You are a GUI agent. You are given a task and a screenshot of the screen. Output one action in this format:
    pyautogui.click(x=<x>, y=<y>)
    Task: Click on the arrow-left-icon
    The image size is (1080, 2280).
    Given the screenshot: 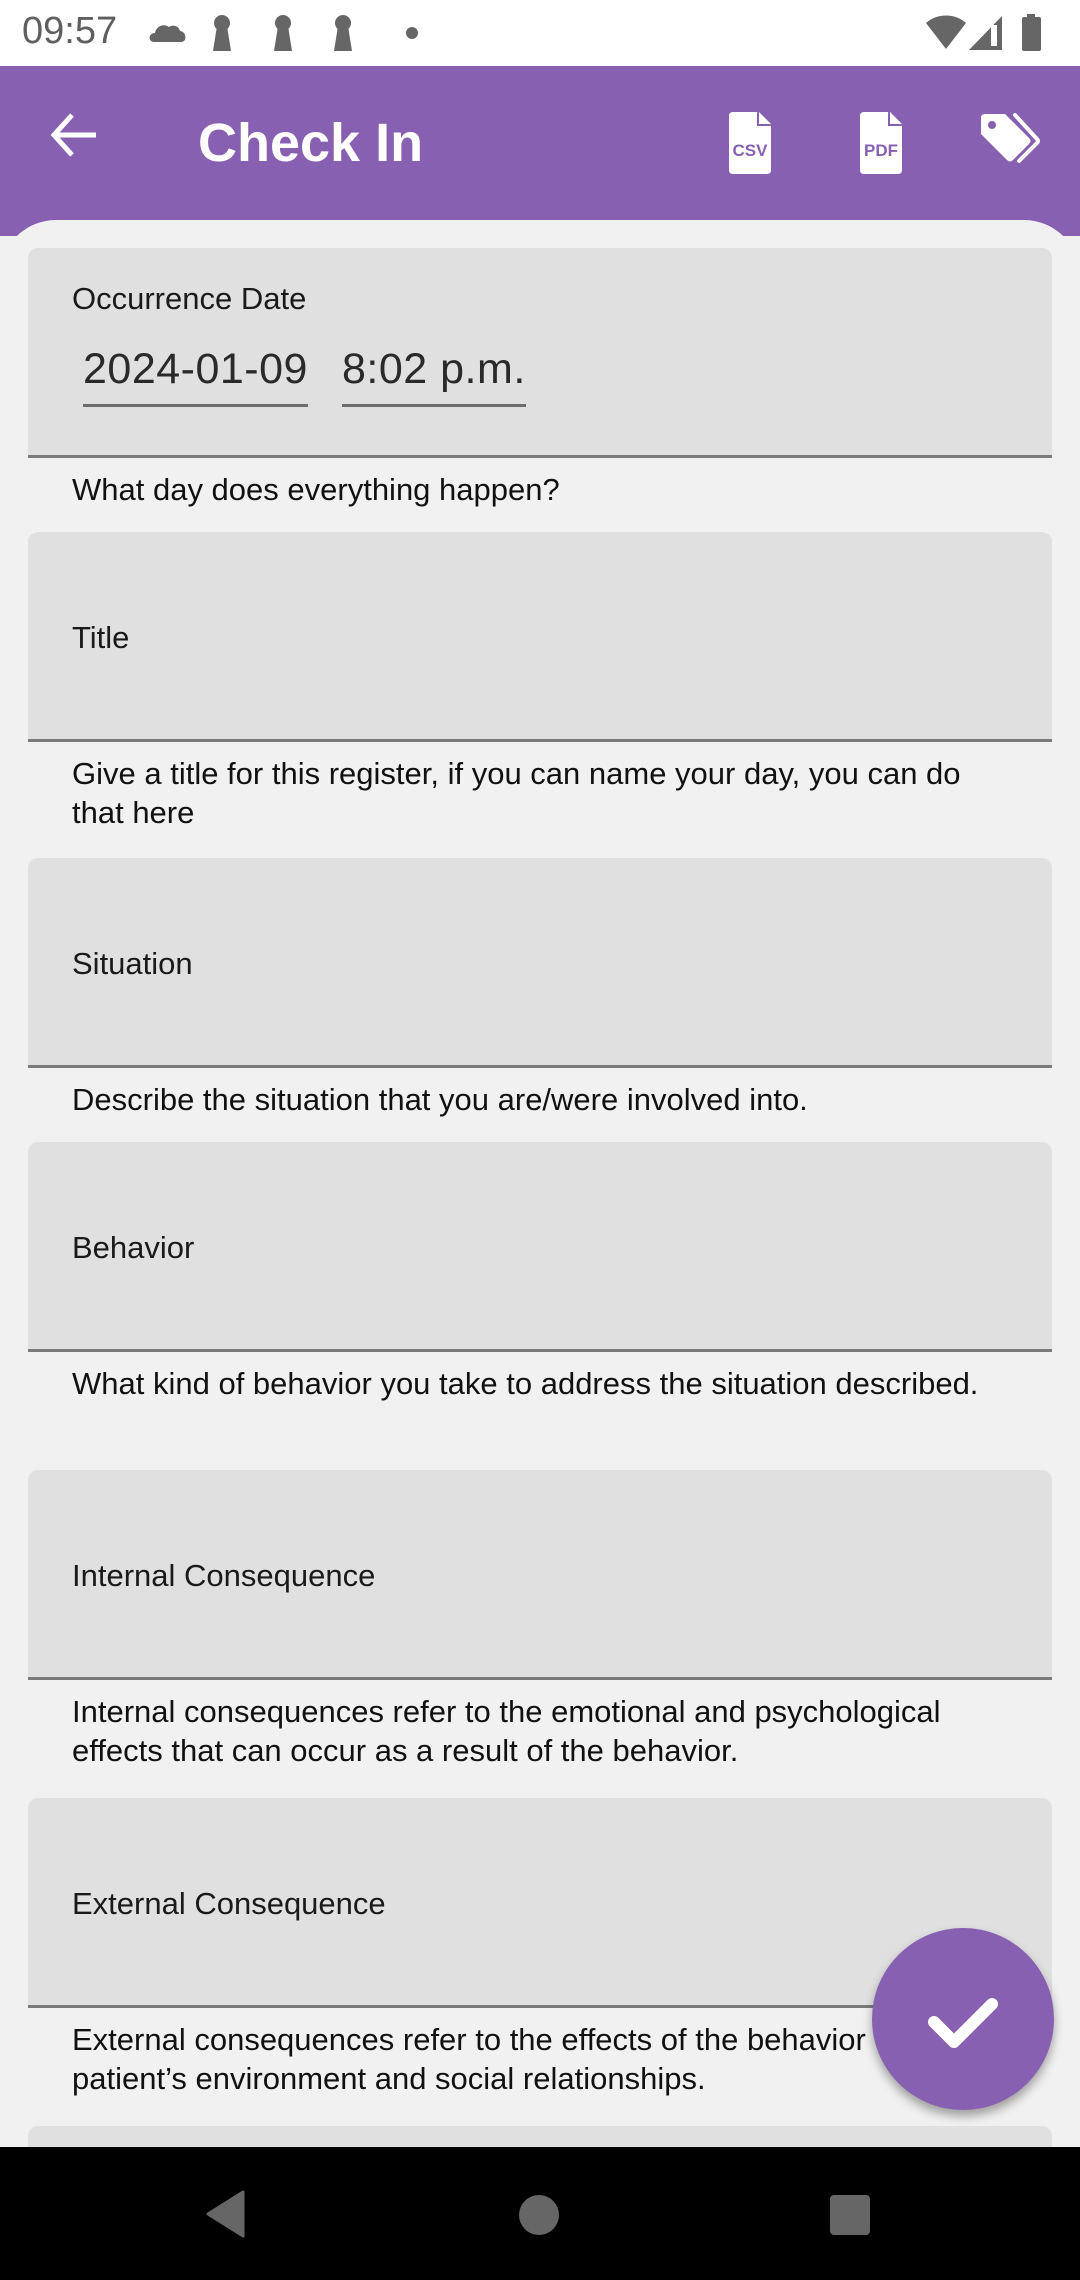 What is the action you would take?
    pyautogui.click(x=73, y=135)
    